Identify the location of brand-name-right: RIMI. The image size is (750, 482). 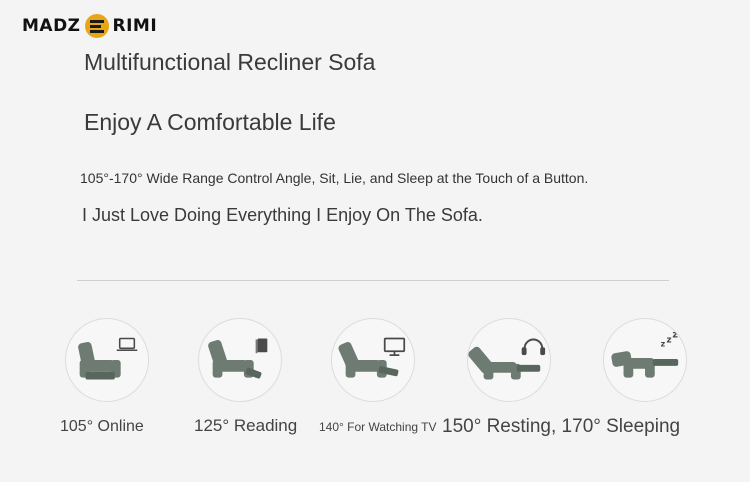
(135, 26).